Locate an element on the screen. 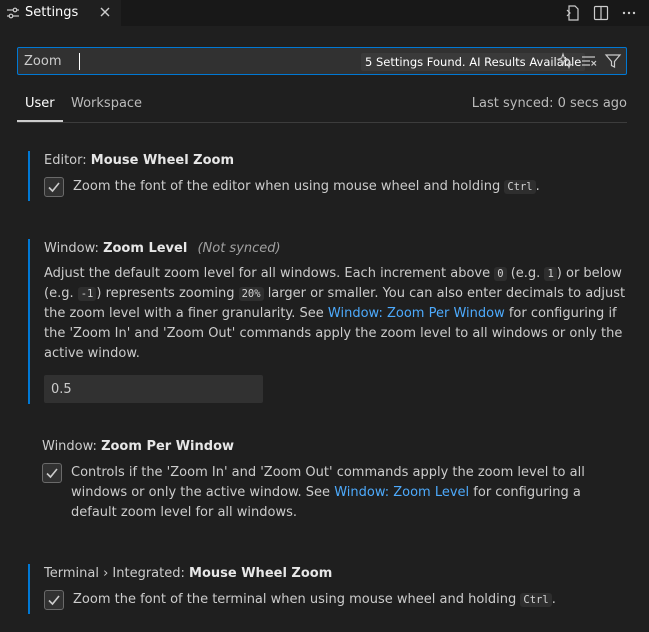  tab-title: Settings is located at coordinates (52, 12).